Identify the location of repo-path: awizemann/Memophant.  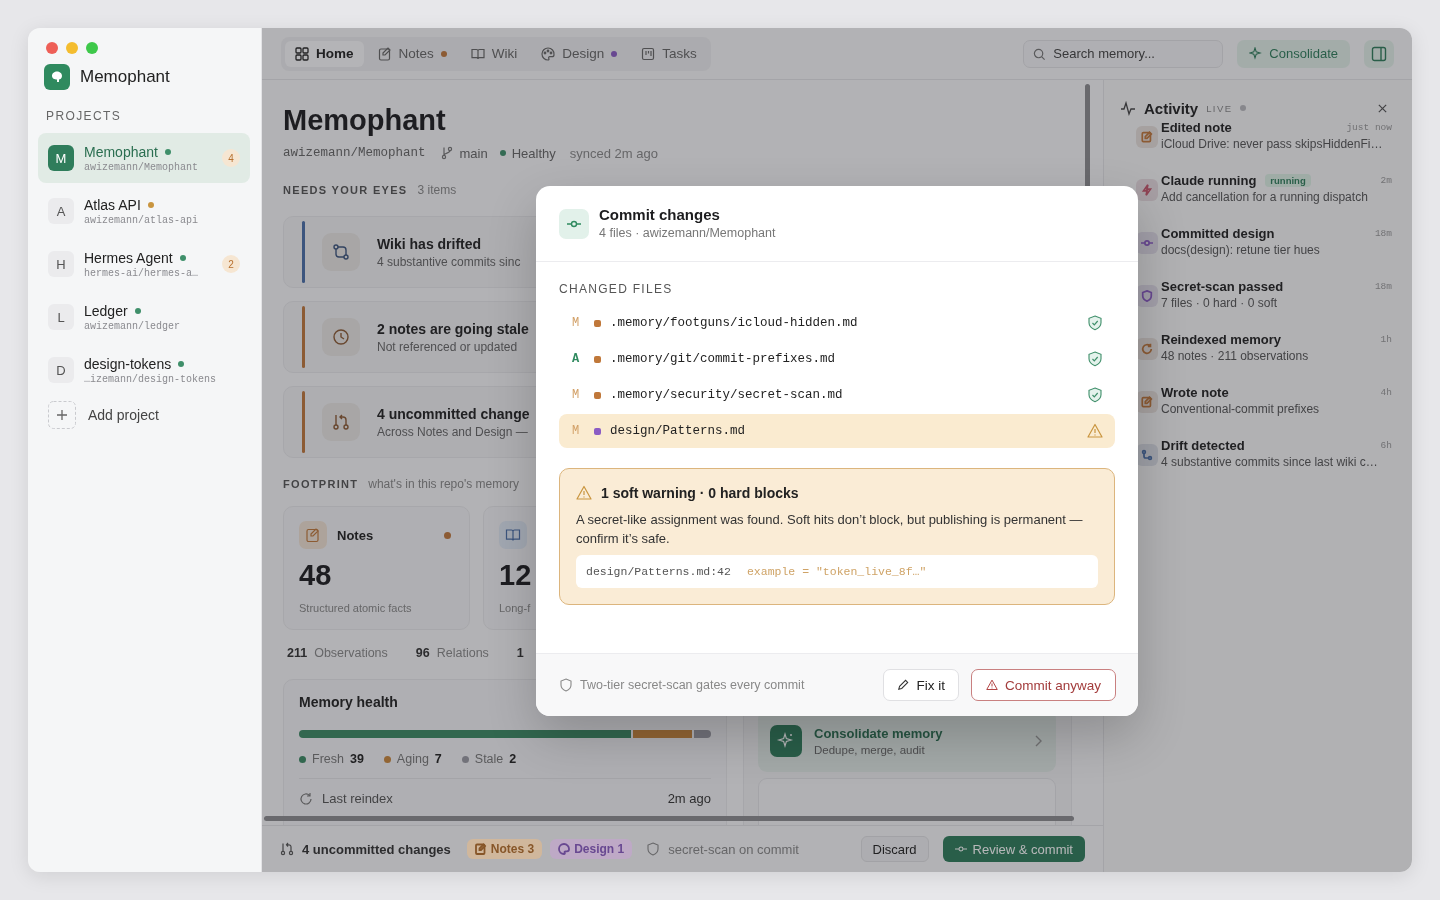
(354, 153).